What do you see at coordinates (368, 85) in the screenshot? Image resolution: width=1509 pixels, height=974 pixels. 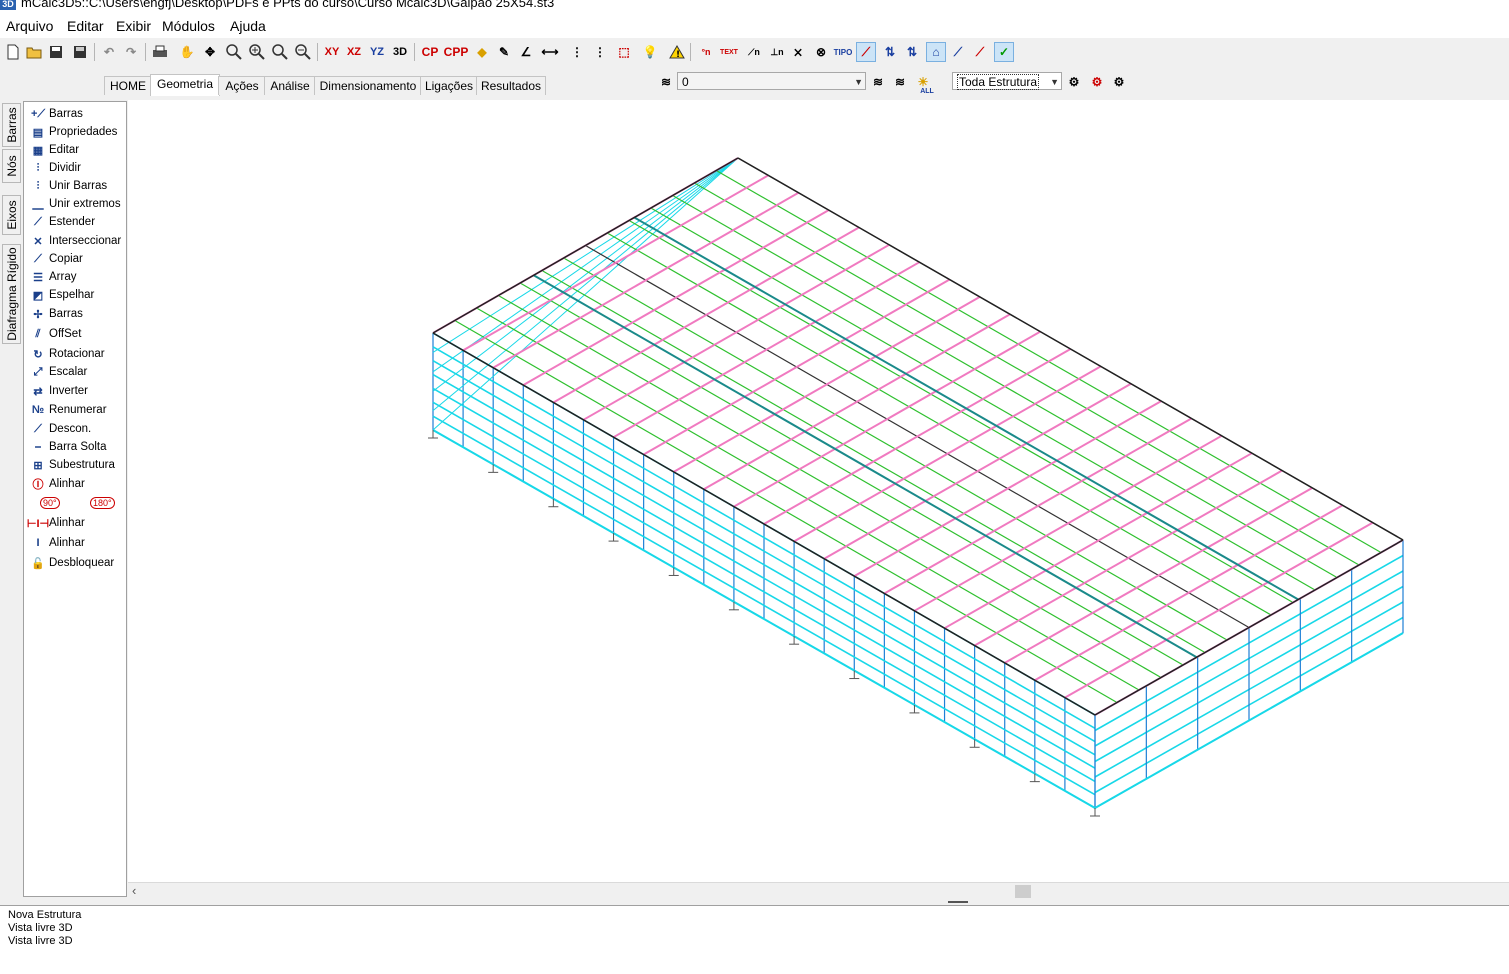 I see `tab-dimensionamento: Dimensionamento` at bounding box center [368, 85].